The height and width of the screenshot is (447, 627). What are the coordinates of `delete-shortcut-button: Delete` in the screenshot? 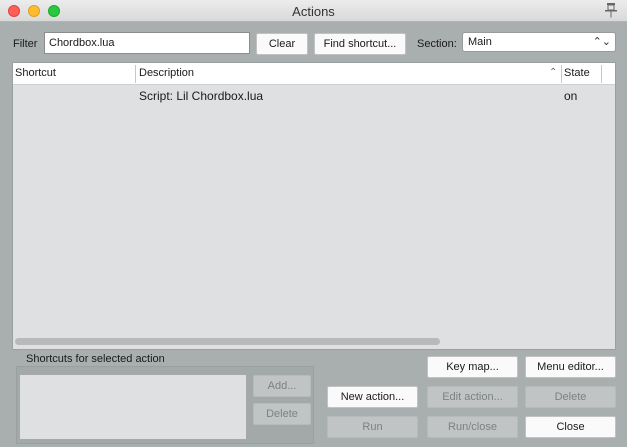 It's located at (282, 414).